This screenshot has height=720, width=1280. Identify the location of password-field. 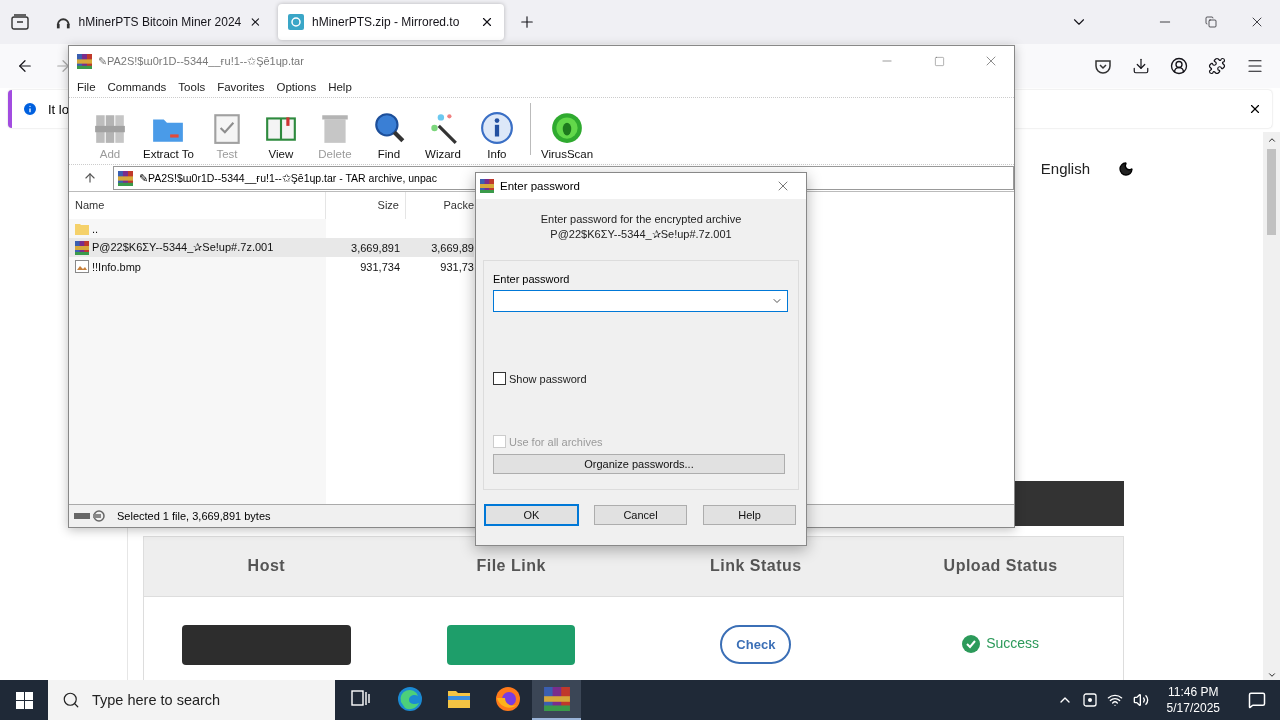
(640, 301).